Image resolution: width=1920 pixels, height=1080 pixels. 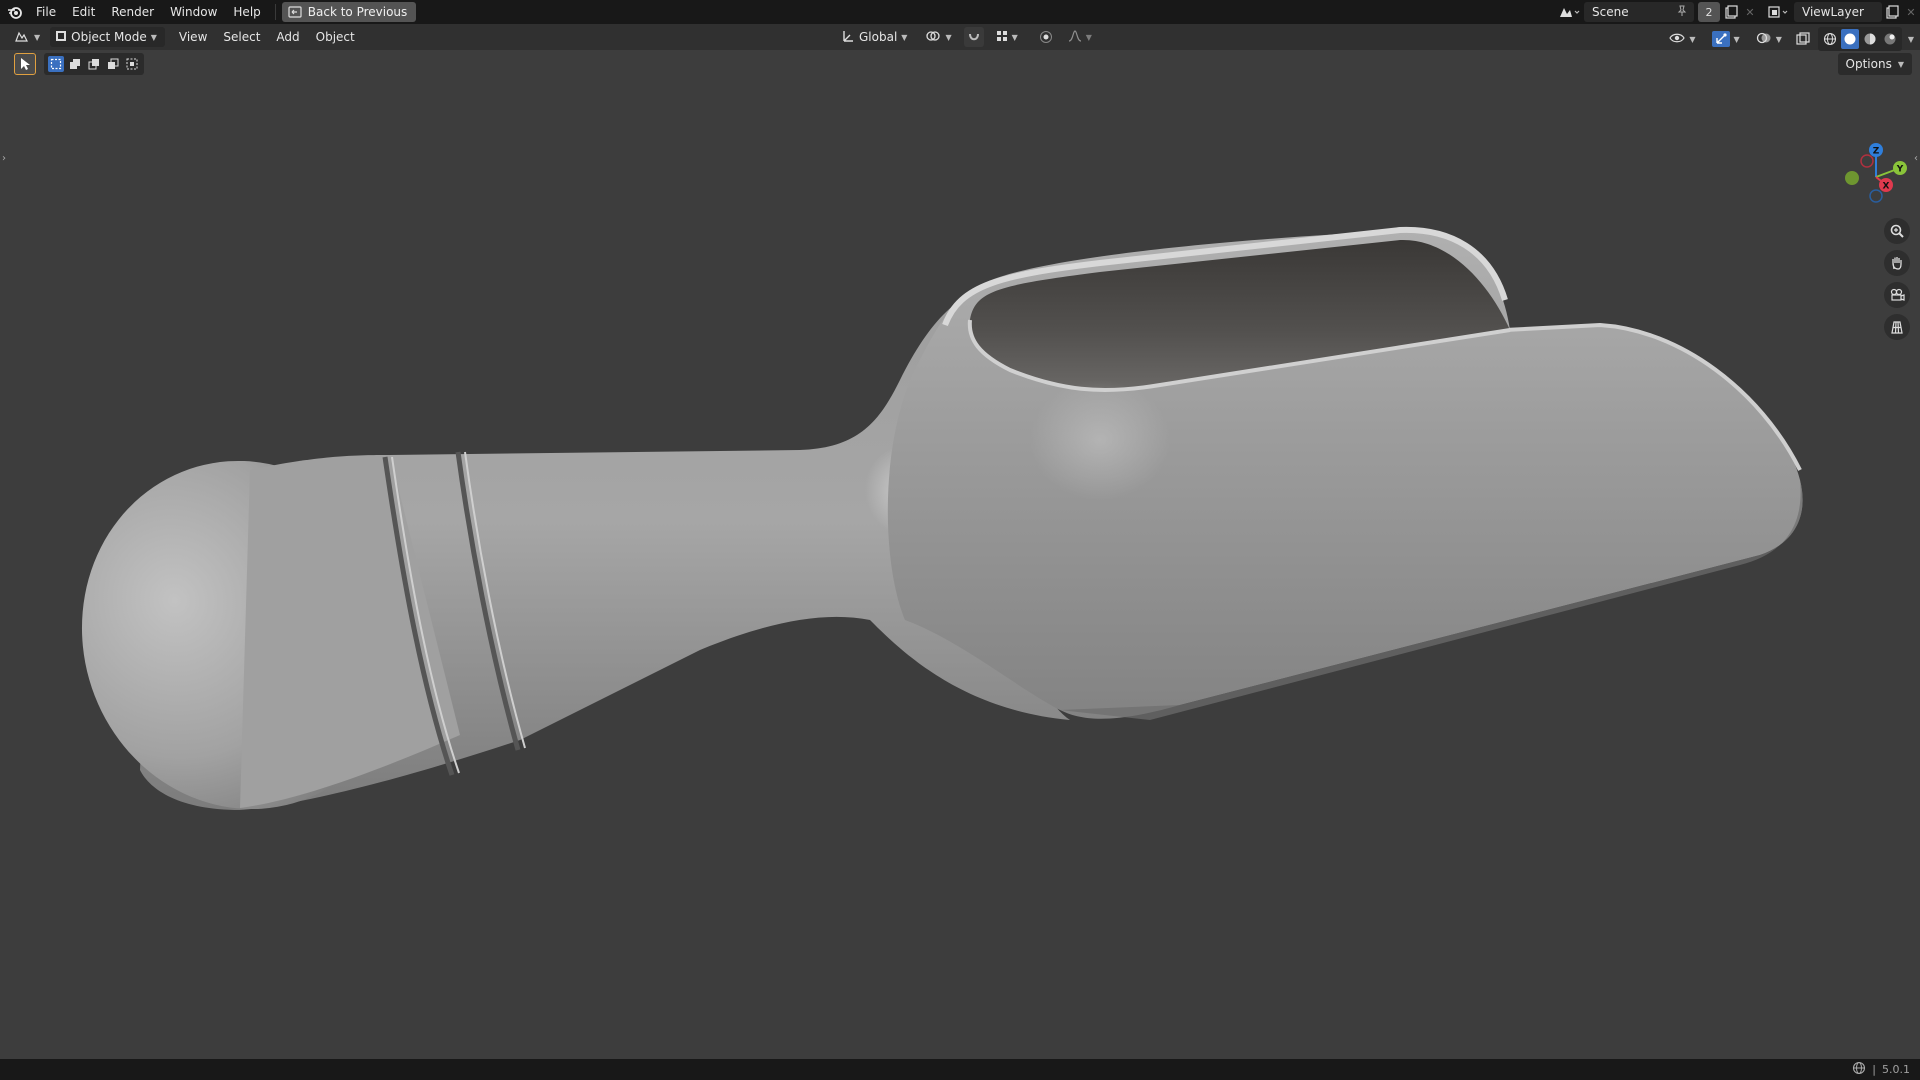 What do you see at coordinates (1897, 231) in the screenshot?
I see `zoom-icon` at bounding box center [1897, 231].